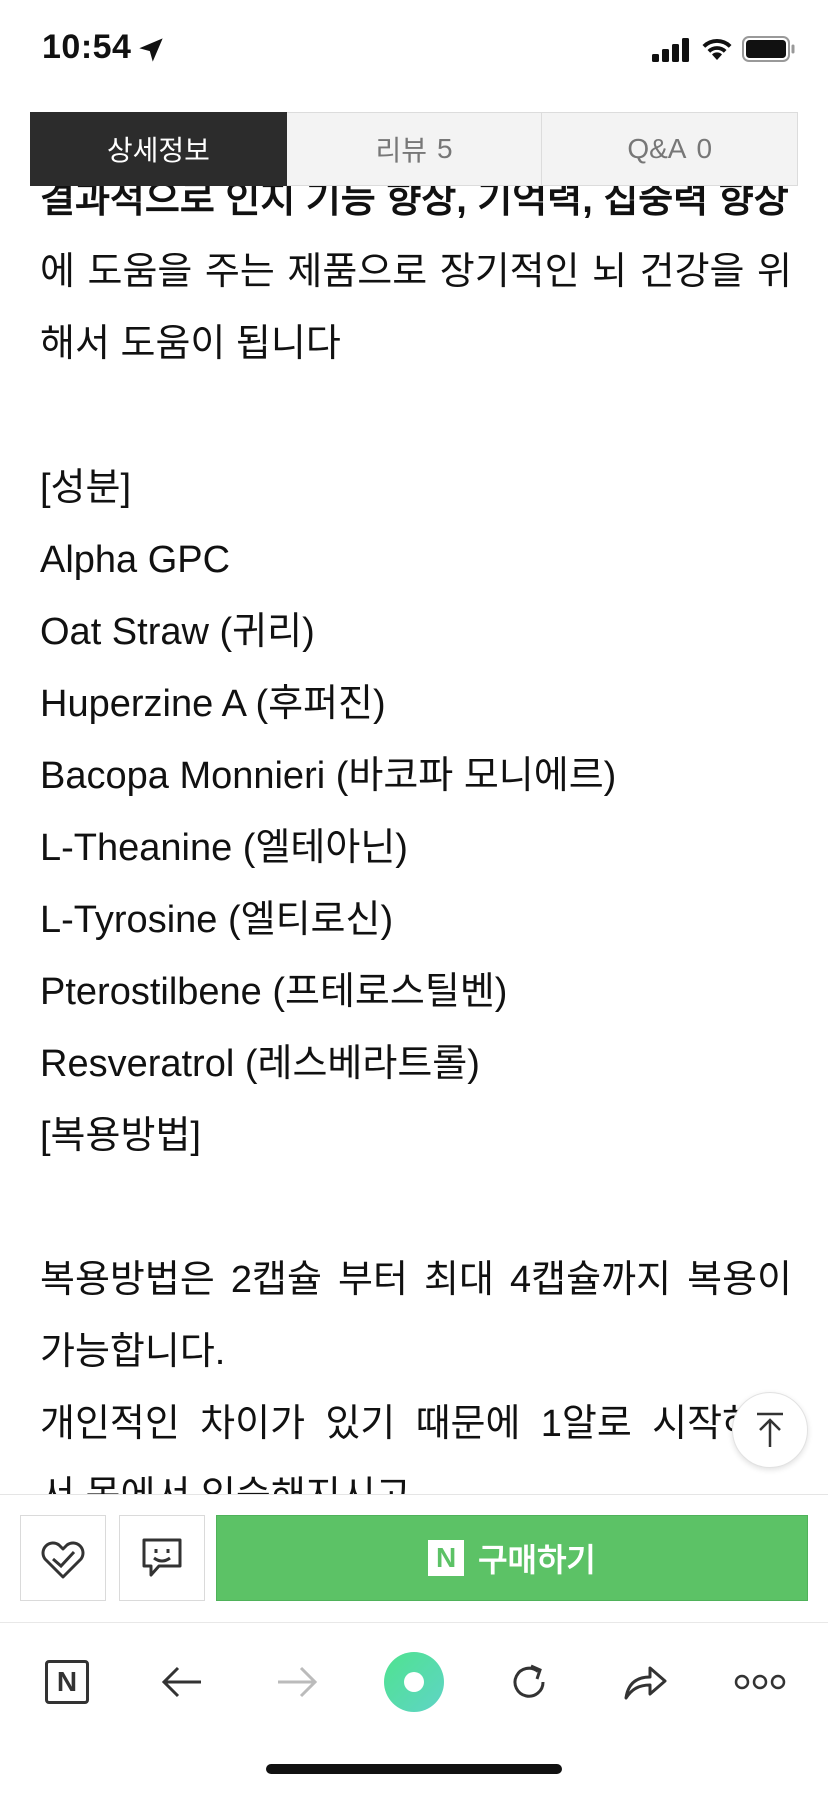  I want to click on wifi-icon, so click(717, 49).